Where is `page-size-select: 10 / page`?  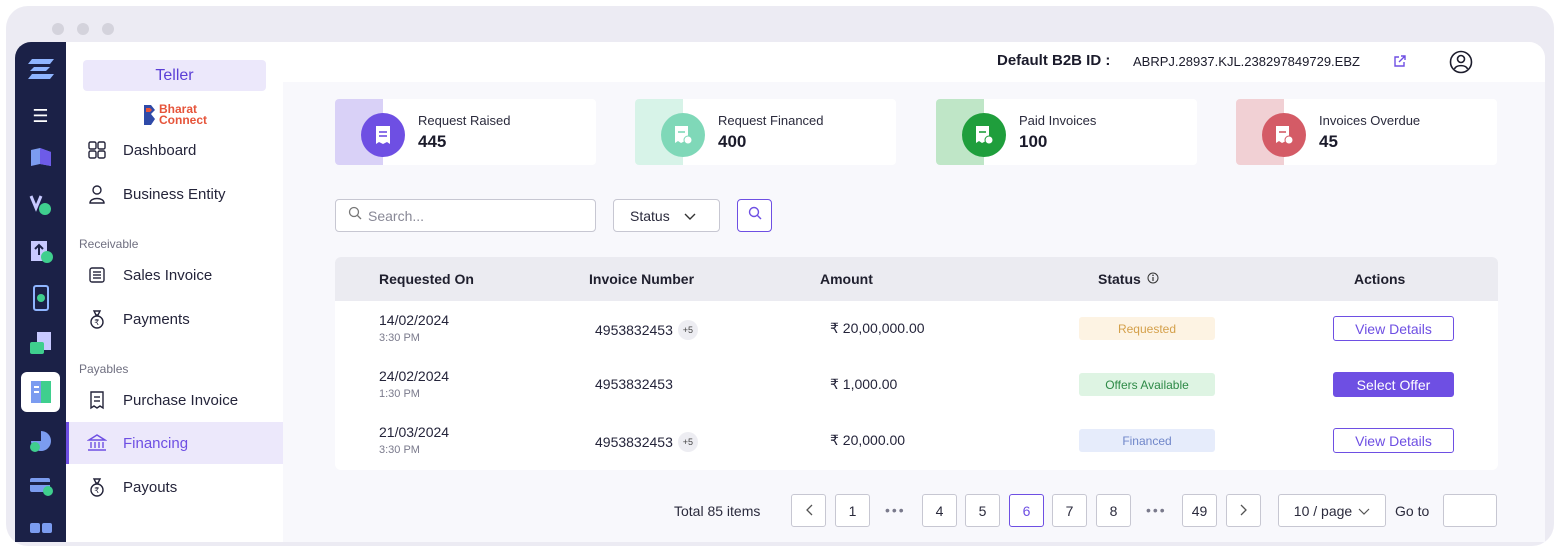 page-size-select: 10 / page is located at coordinates (1332, 510).